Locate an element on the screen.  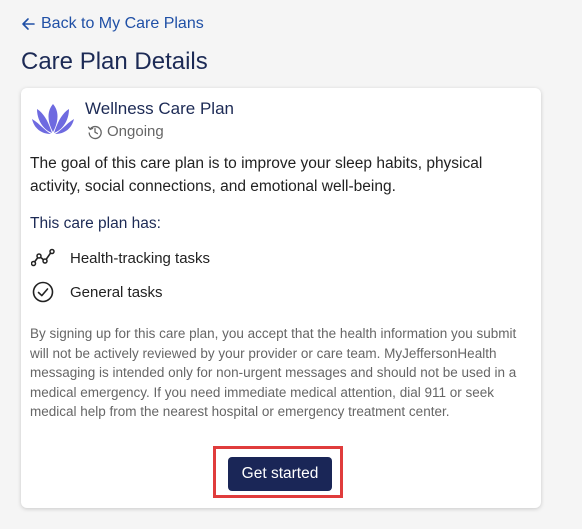
status-badge: Ongoing is located at coordinates (125, 131).